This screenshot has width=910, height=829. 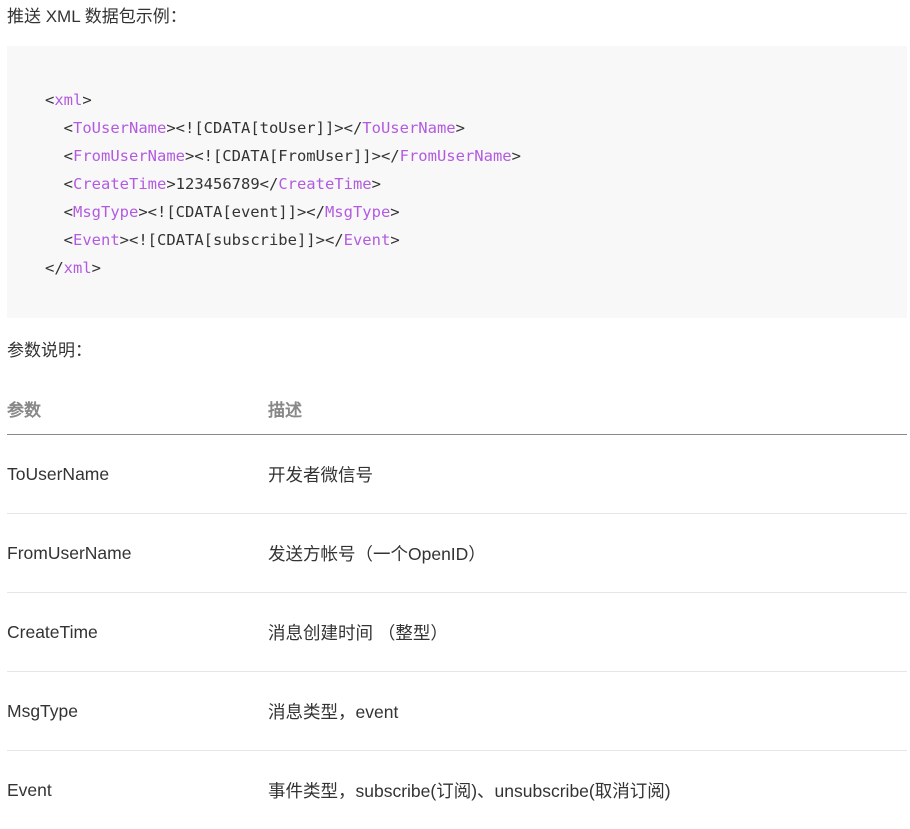 What do you see at coordinates (292, 156) in the screenshot?
I see `code-text: ><![CDATA[FromUser]]></` at bounding box center [292, 156].